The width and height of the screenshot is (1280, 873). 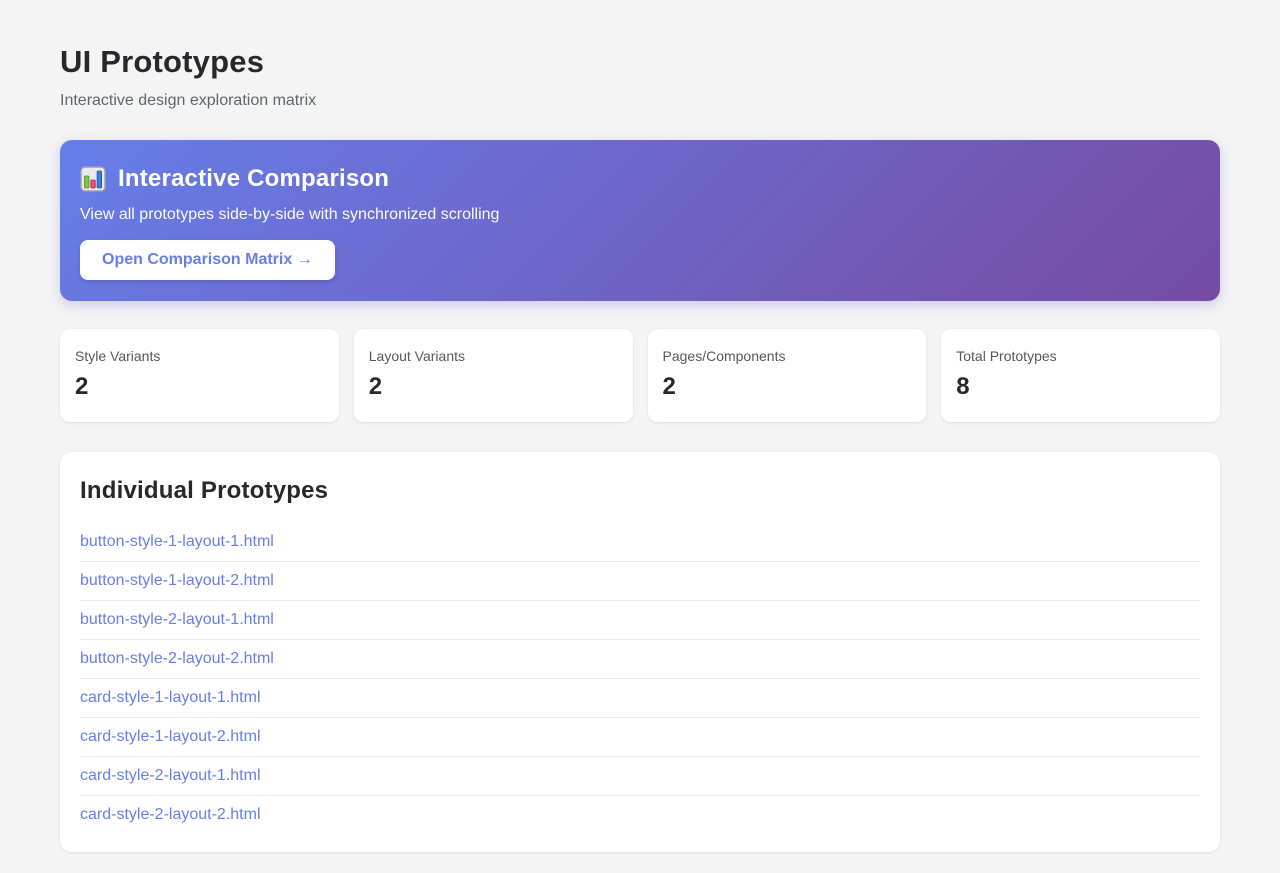 I want to click on list-item: button-style-1-layout-2.html, so click(x=640, y=581).